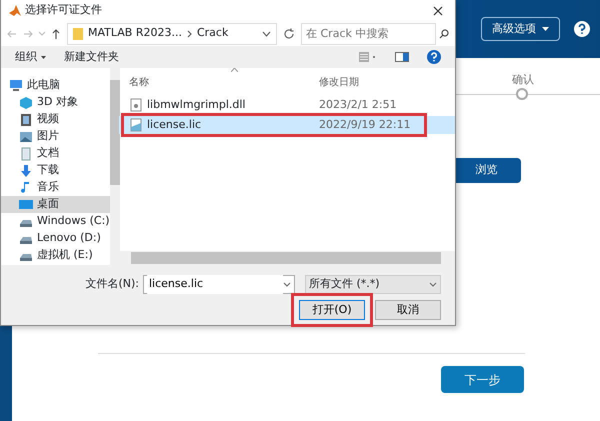 The width and height of the screenshot is (600, 421). I want to click on filename-field: license.lic, so click(219, 284).